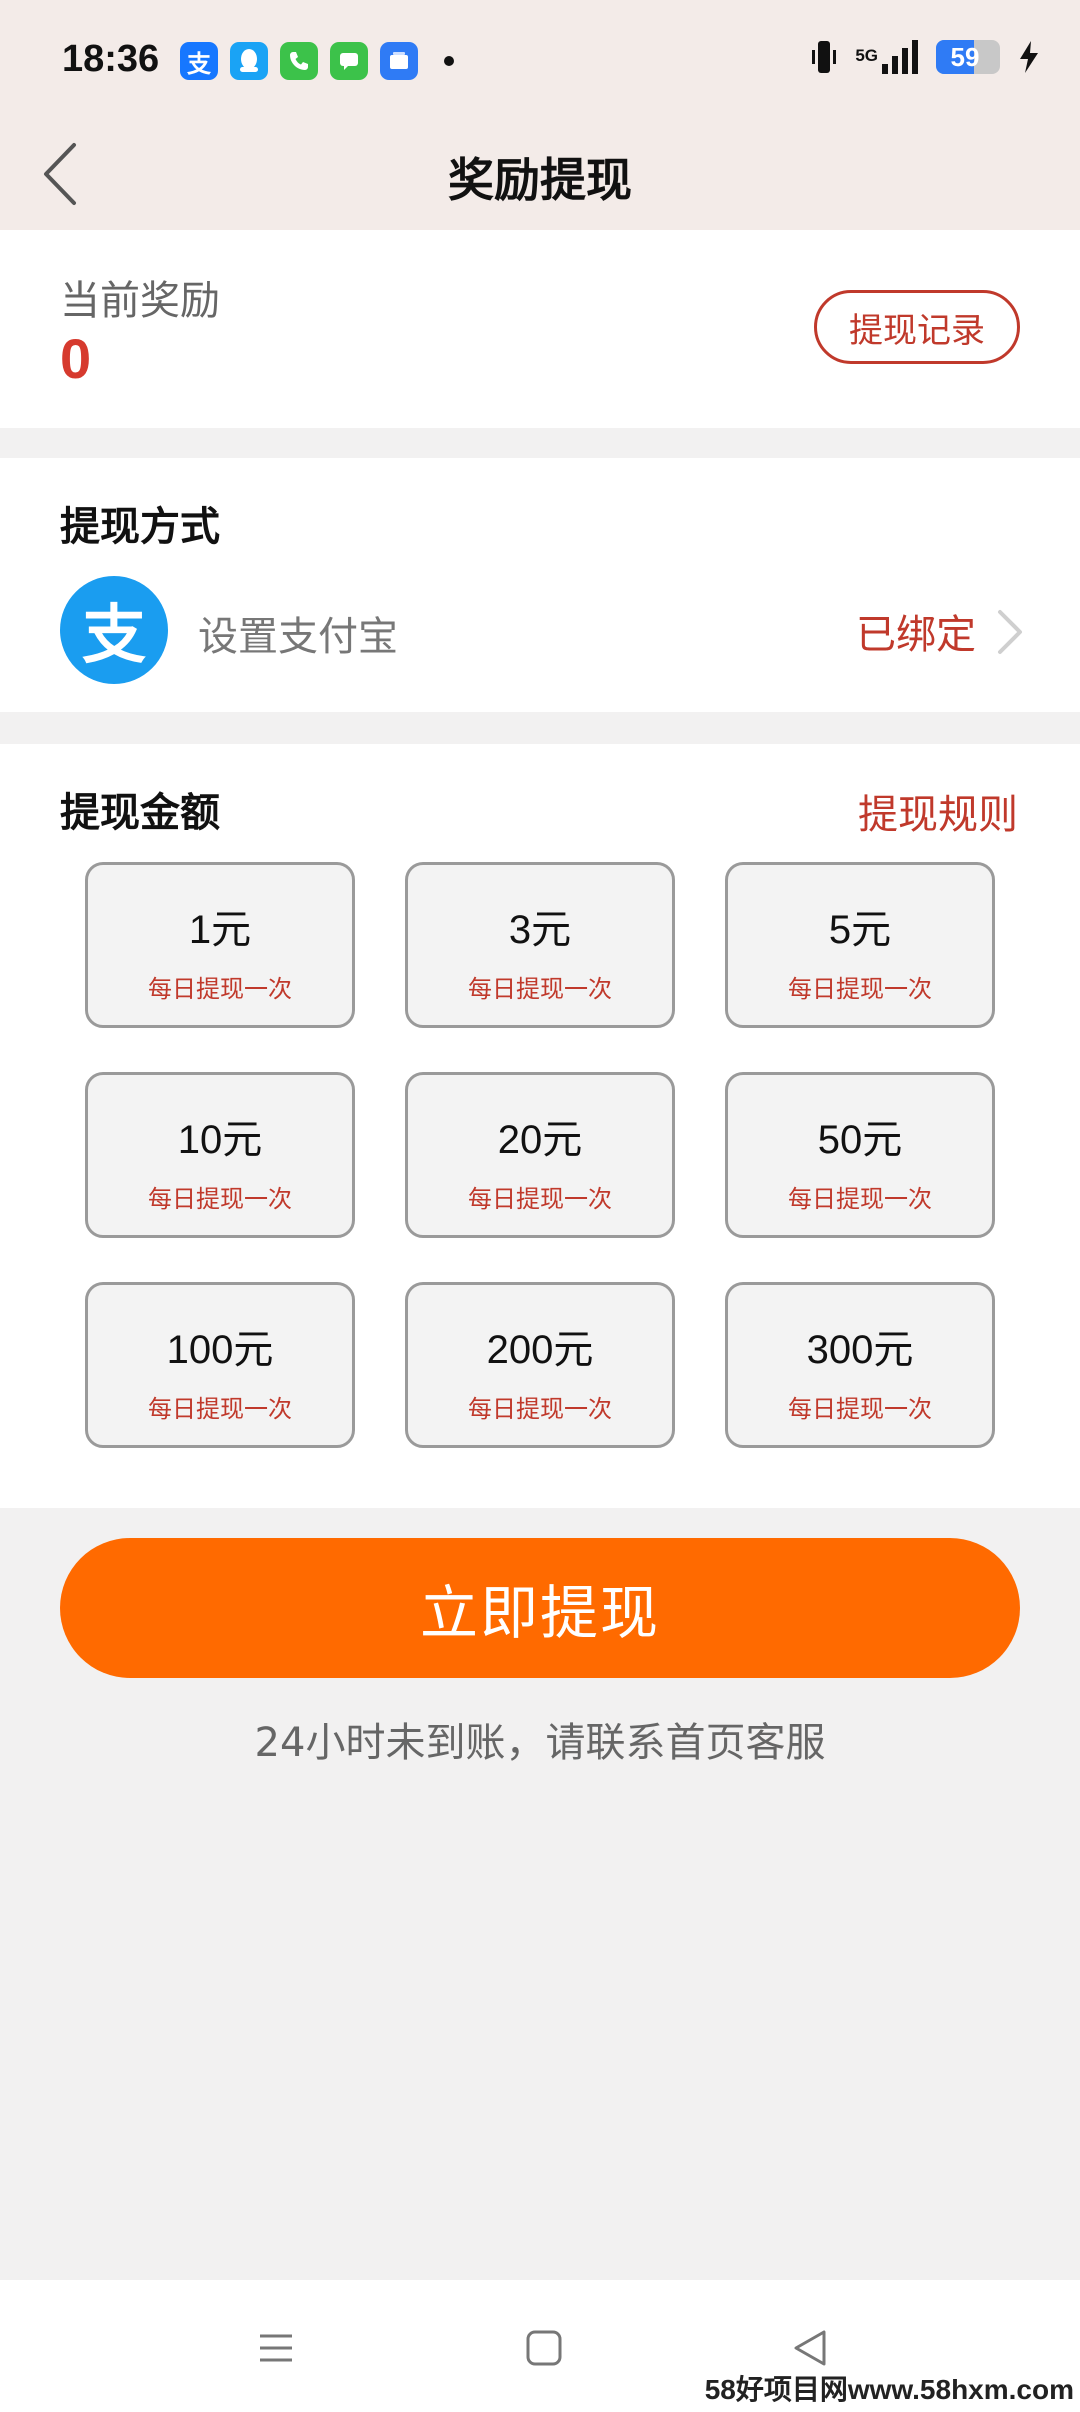  Describe the element at coordinates (860, 930) in the screenshot. I see `amount-value: 5元` at that location.